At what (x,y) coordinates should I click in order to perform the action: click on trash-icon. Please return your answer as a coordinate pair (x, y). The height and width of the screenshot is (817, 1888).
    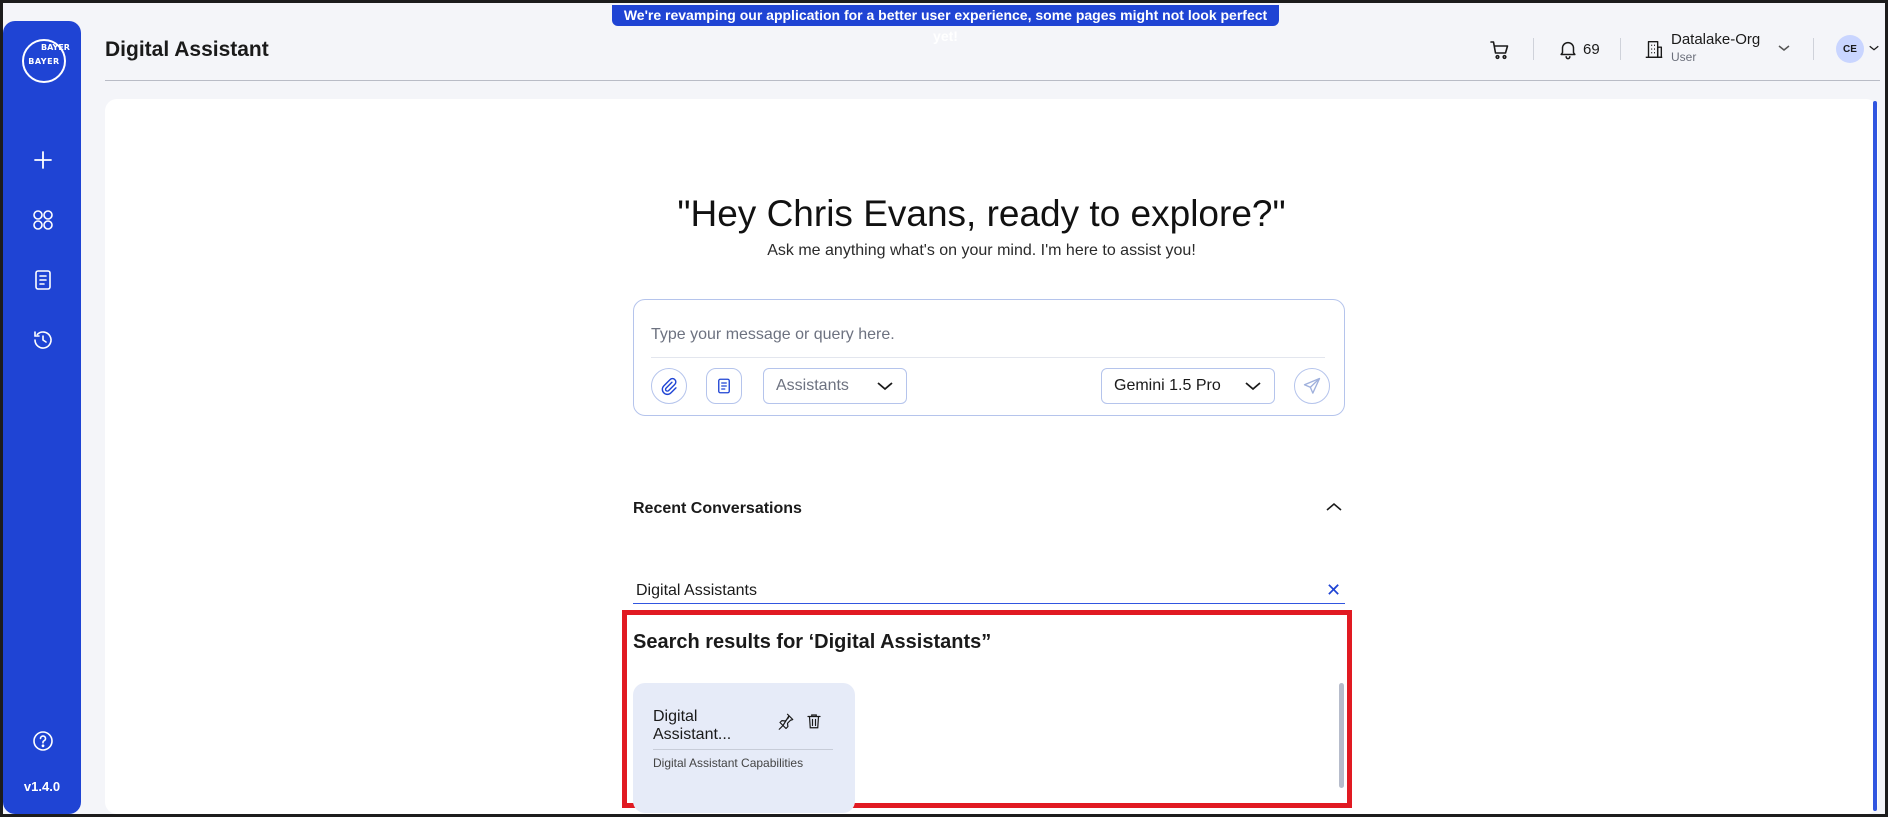
    Looking at the image, I should click on (814, 721).